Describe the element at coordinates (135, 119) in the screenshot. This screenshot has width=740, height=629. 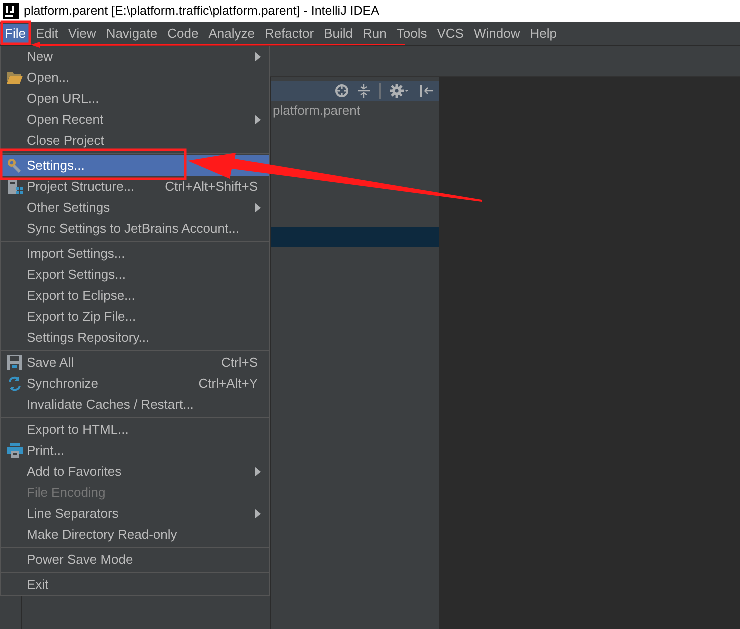
I see `menu-item: Open Recent` at that location.